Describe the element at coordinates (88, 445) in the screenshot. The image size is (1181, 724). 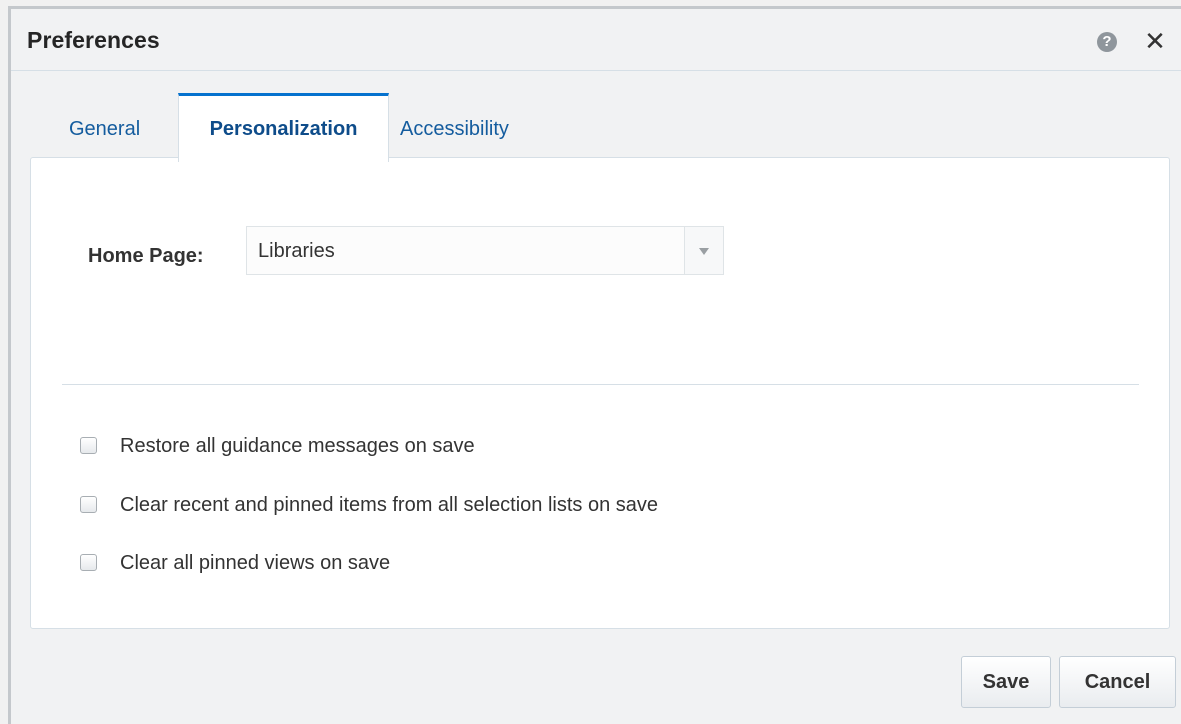
I see `restore-guidance-checkbox` at that location.